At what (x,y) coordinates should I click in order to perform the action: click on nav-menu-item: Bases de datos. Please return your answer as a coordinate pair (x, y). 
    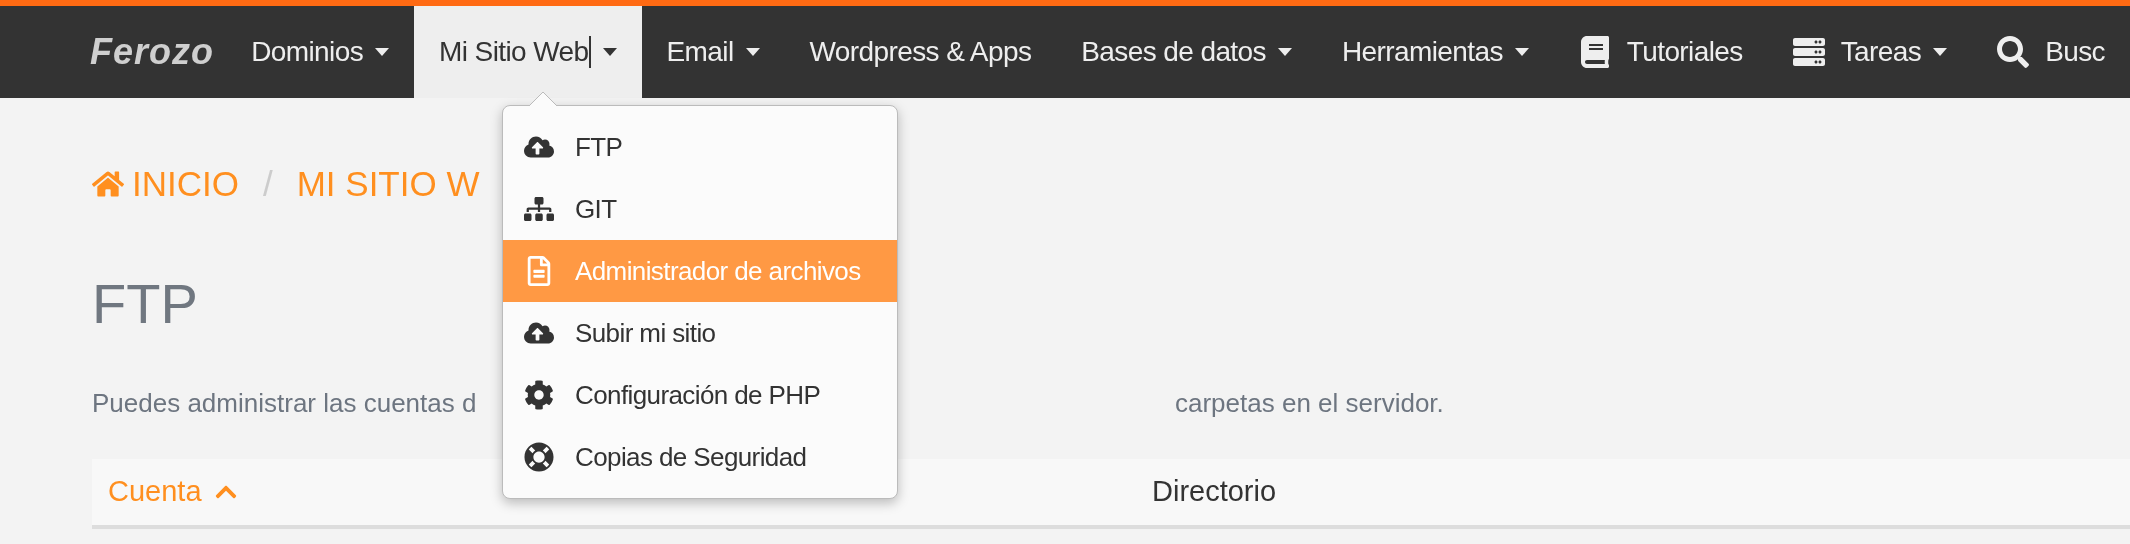
    Looking at the image, I should click on (1186, 52).